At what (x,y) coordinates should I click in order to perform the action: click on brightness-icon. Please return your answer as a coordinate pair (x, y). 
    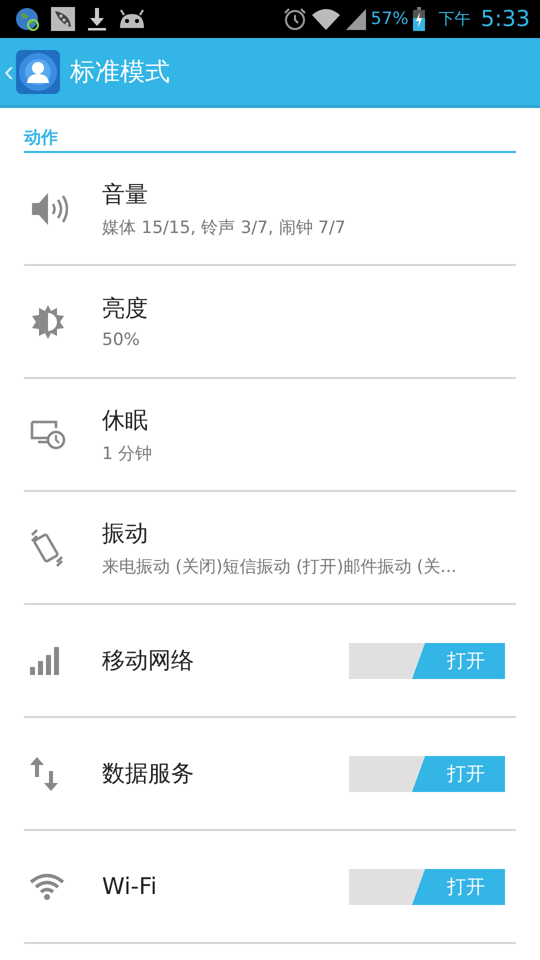
    Looking at the image, I should click on (48, 322).